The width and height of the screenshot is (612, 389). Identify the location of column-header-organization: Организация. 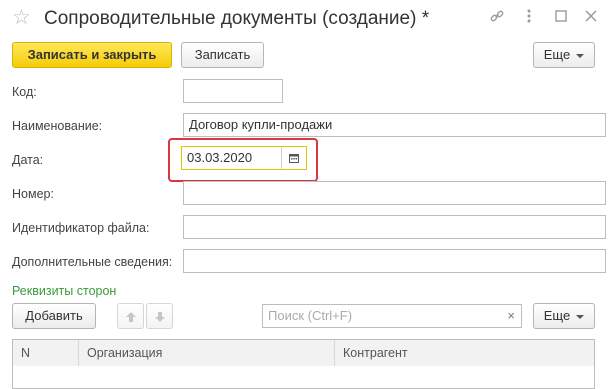
(207, 353).